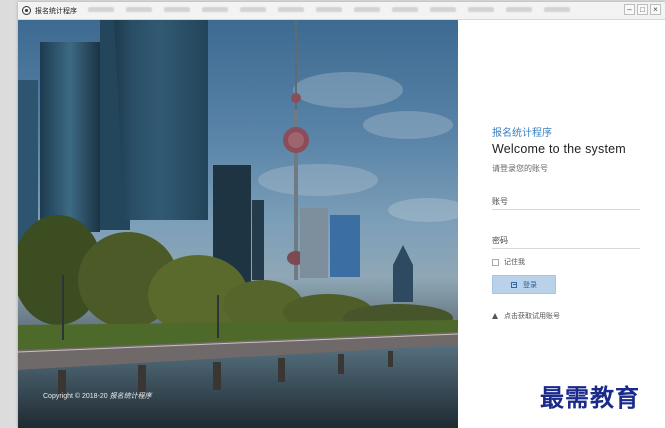  What do you see at coordinates (56, 11) in the screenshot?
I see `window-title: 报名统计程序` at bounding box center [56, 11].